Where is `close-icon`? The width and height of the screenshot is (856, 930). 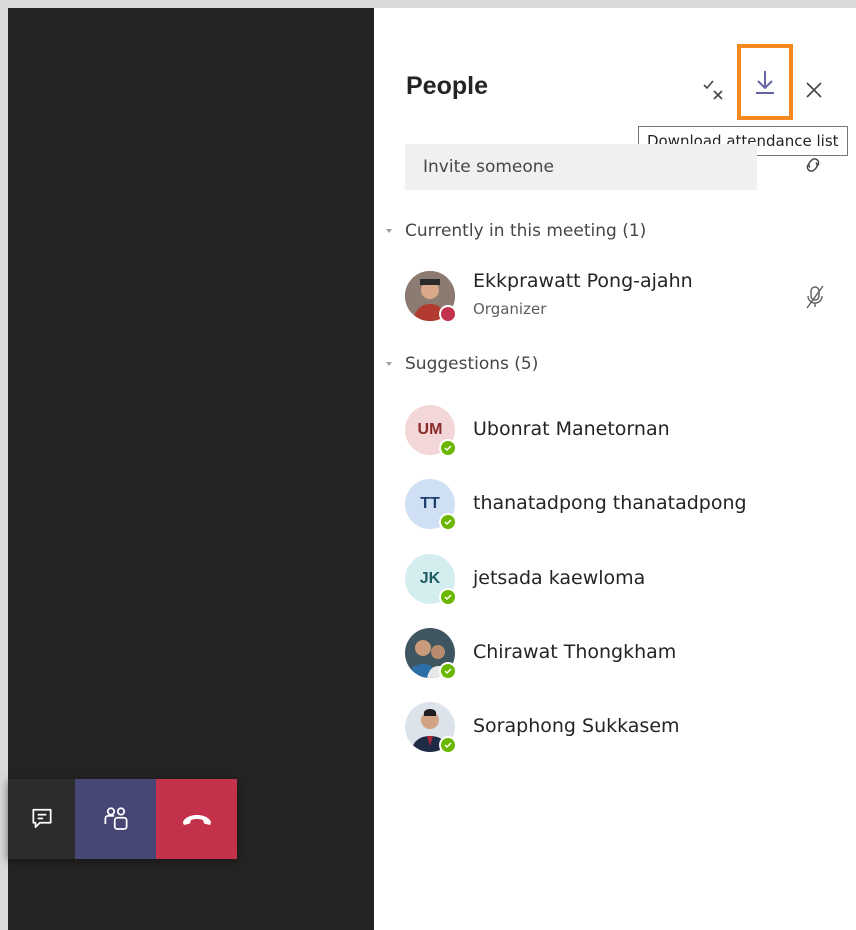
close-icon is located at coordinates (814, 90).